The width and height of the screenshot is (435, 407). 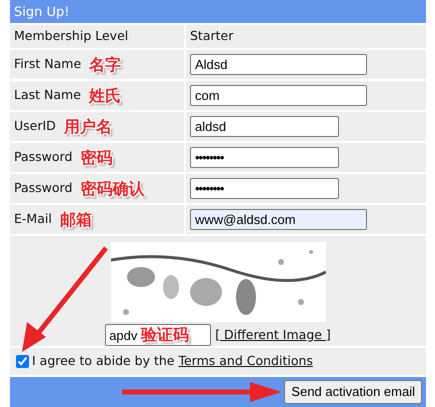 I want to click on terms-link: Terms and Conditions, so click(x=245, y=360).